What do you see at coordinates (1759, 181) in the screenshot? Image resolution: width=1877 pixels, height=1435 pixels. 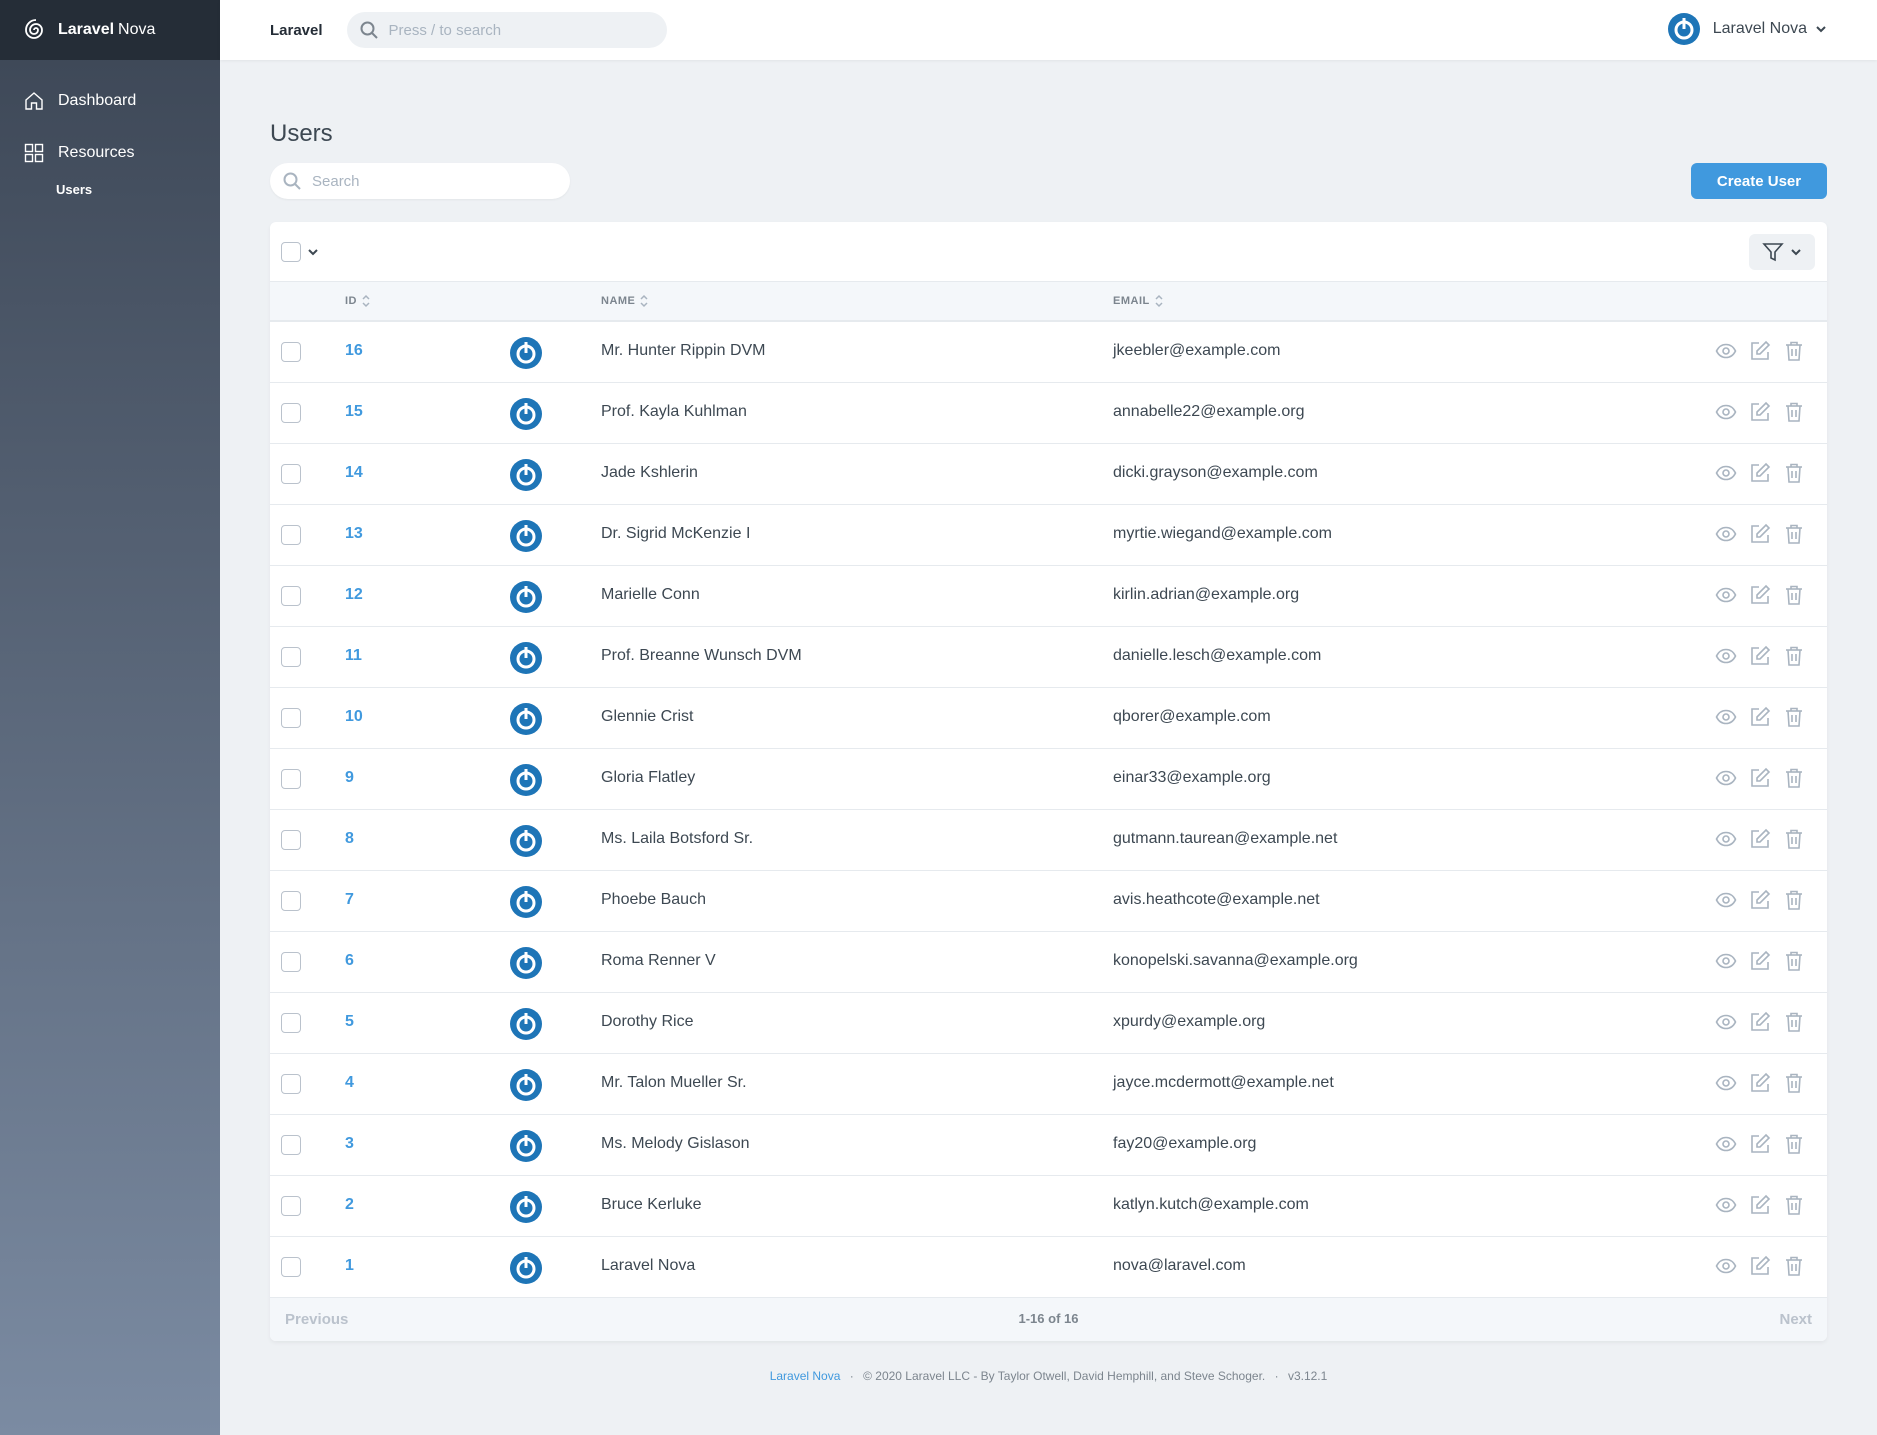 I see `create-user-button: Create User` at bounding box center [1759, 181].